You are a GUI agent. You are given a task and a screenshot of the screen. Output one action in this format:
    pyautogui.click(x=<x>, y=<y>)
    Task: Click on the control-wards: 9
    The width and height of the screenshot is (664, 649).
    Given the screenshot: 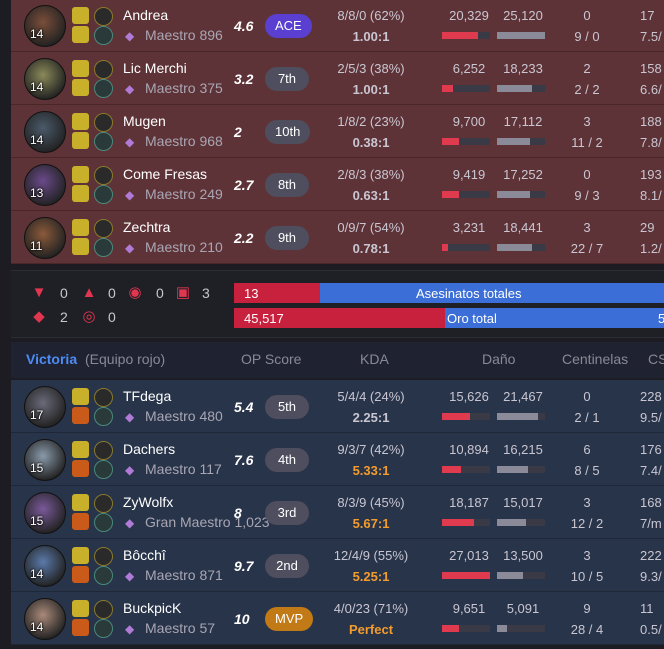 What is the action you would take?
    pyautogui.click(x=587, y=608)
    